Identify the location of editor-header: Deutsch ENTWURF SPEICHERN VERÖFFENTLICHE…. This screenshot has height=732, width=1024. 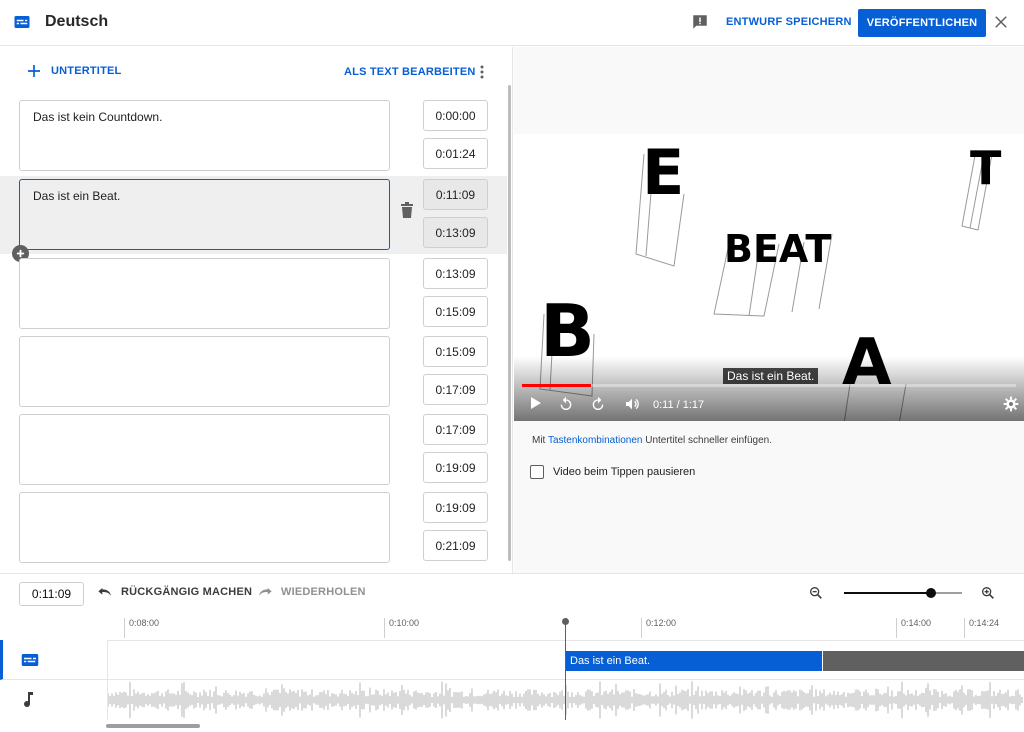
(512, 23).